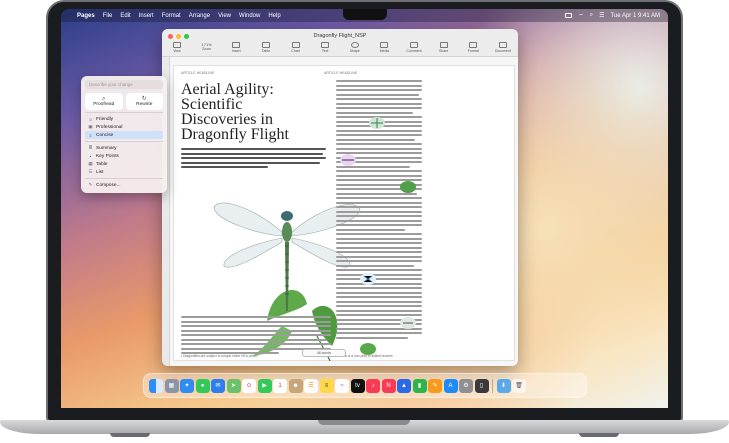  Describe the element at coordinates (569, 15) in the screenshot. I see `battery-icon` at that location.